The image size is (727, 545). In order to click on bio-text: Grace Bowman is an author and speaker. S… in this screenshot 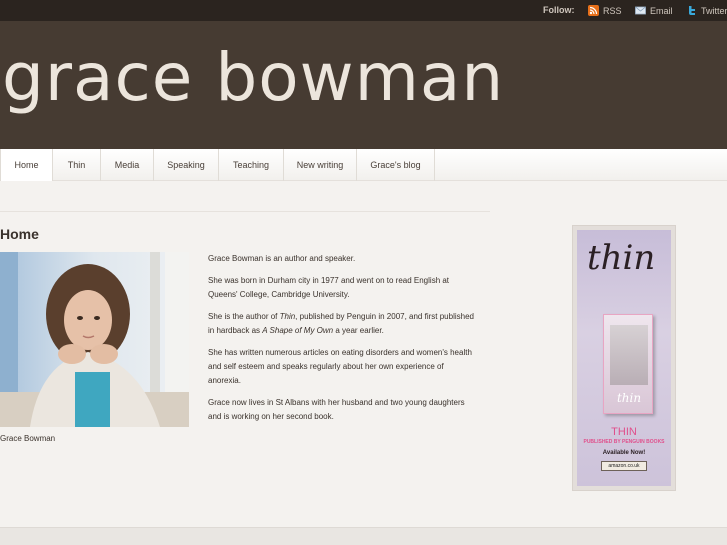, I will do `click(343, 342)`.